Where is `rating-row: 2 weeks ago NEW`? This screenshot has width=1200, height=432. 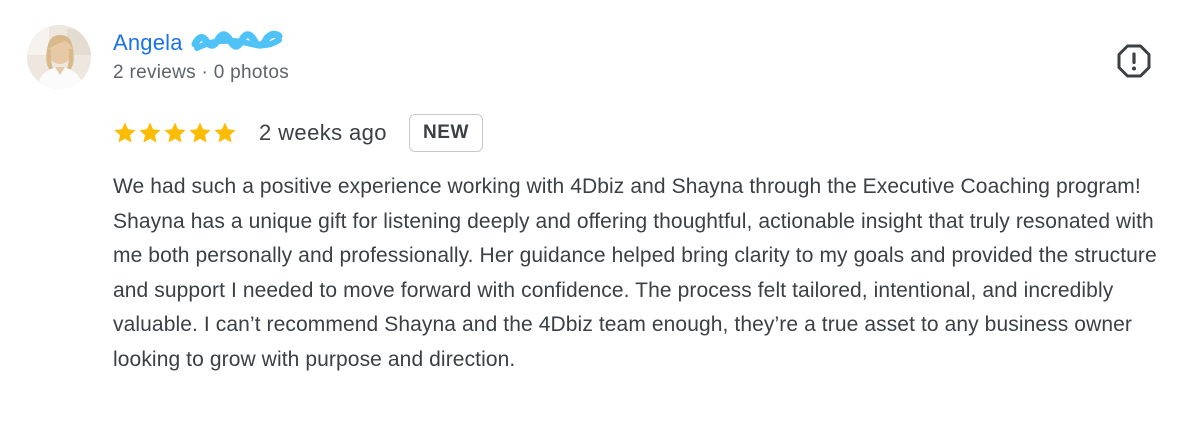
rating-row: 2 weeks ago NEW is located at coordinates (298, 133).